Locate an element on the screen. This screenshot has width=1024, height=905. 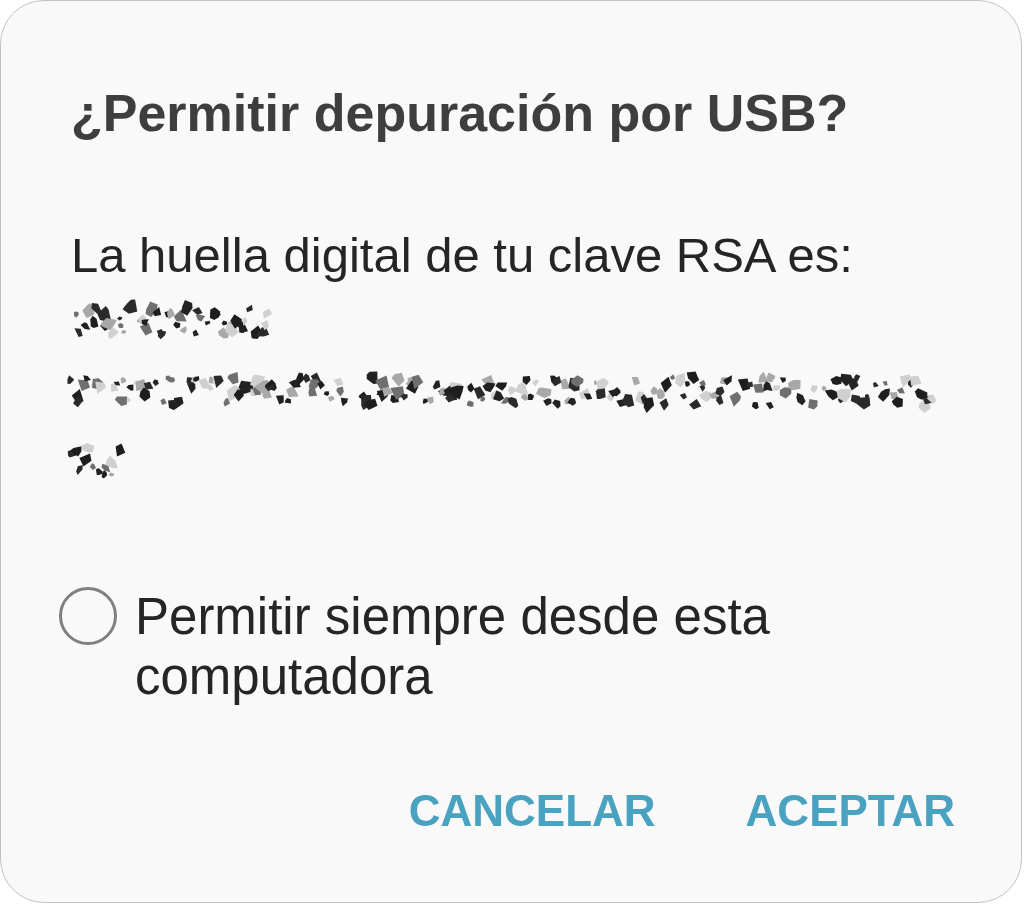
dialog-message: La huella digital de tu clave RSA es: is located at coordinates (462, 255).